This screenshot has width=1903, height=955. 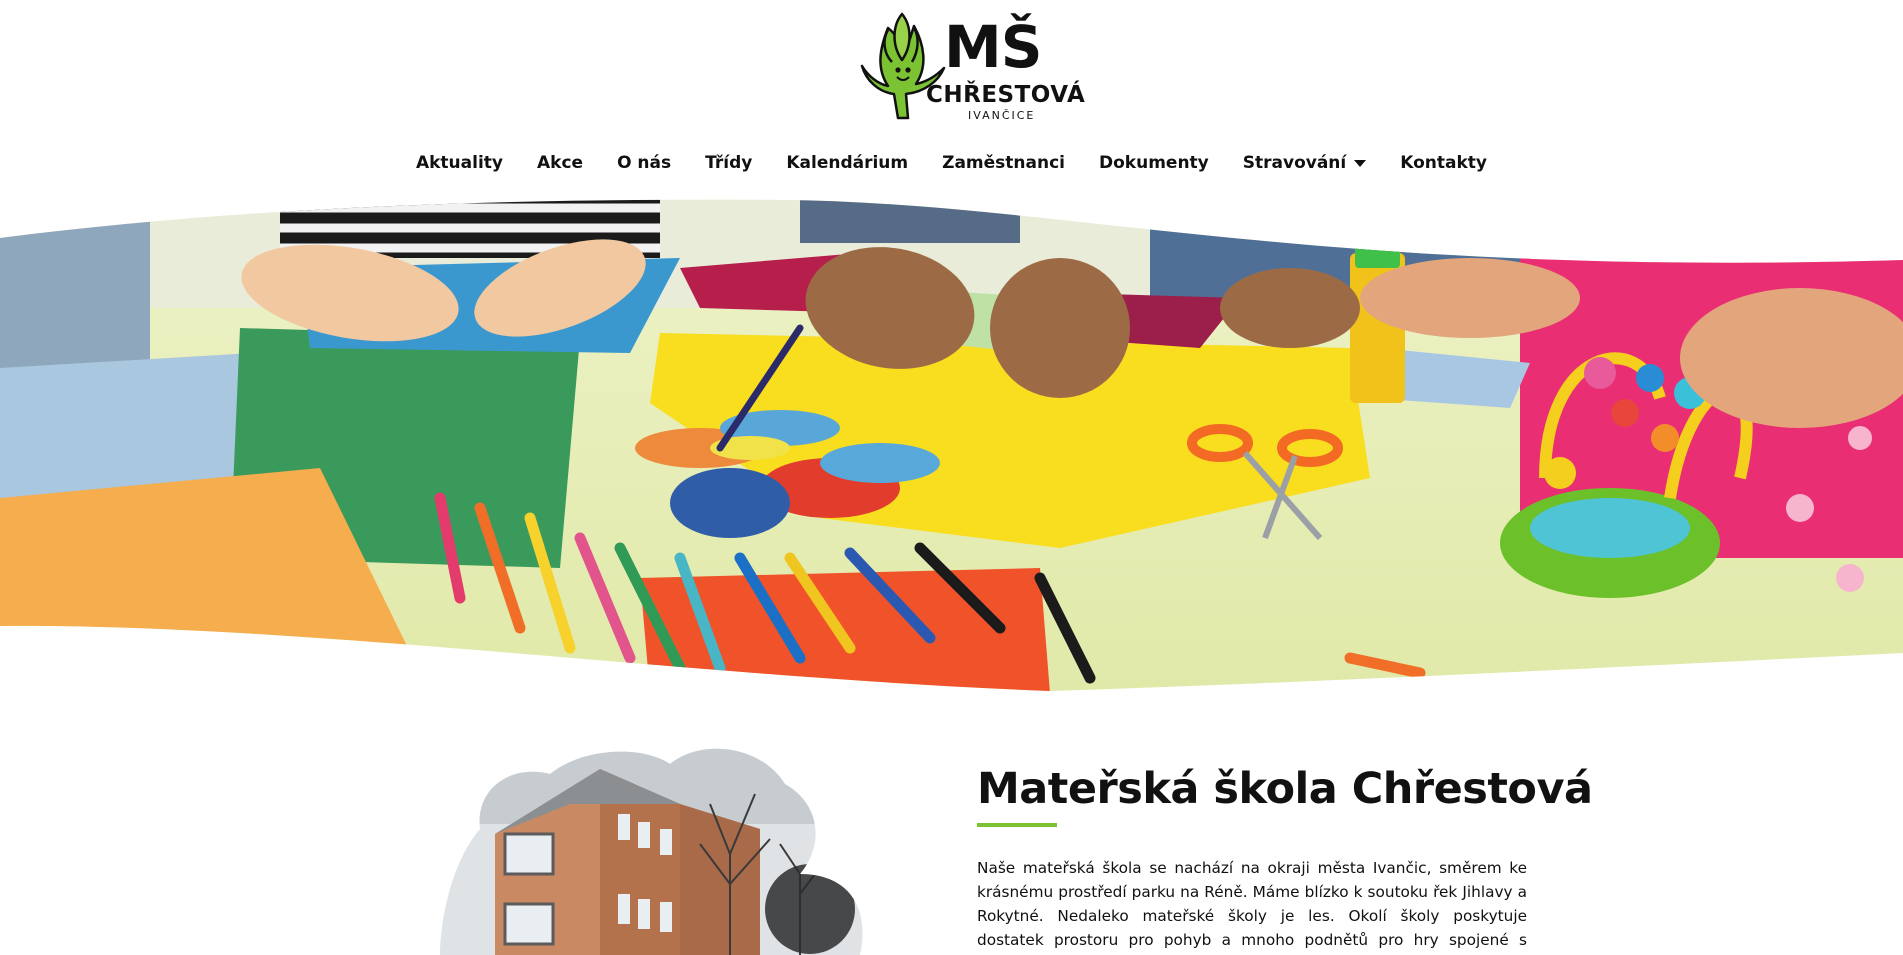 What do you see at coordinates (1002, 115) in the screenshot?
I see `logo-text-town: IVANČICE` at bounding box center [1002, 115].